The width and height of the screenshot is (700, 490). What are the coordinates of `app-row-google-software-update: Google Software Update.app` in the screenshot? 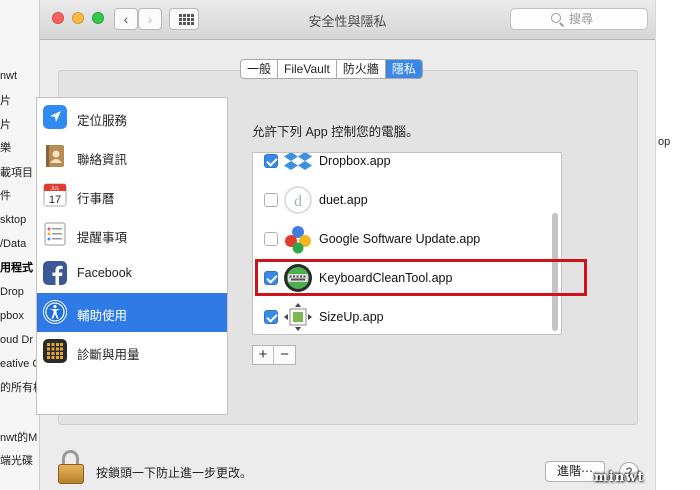 It's located at (401, 239).